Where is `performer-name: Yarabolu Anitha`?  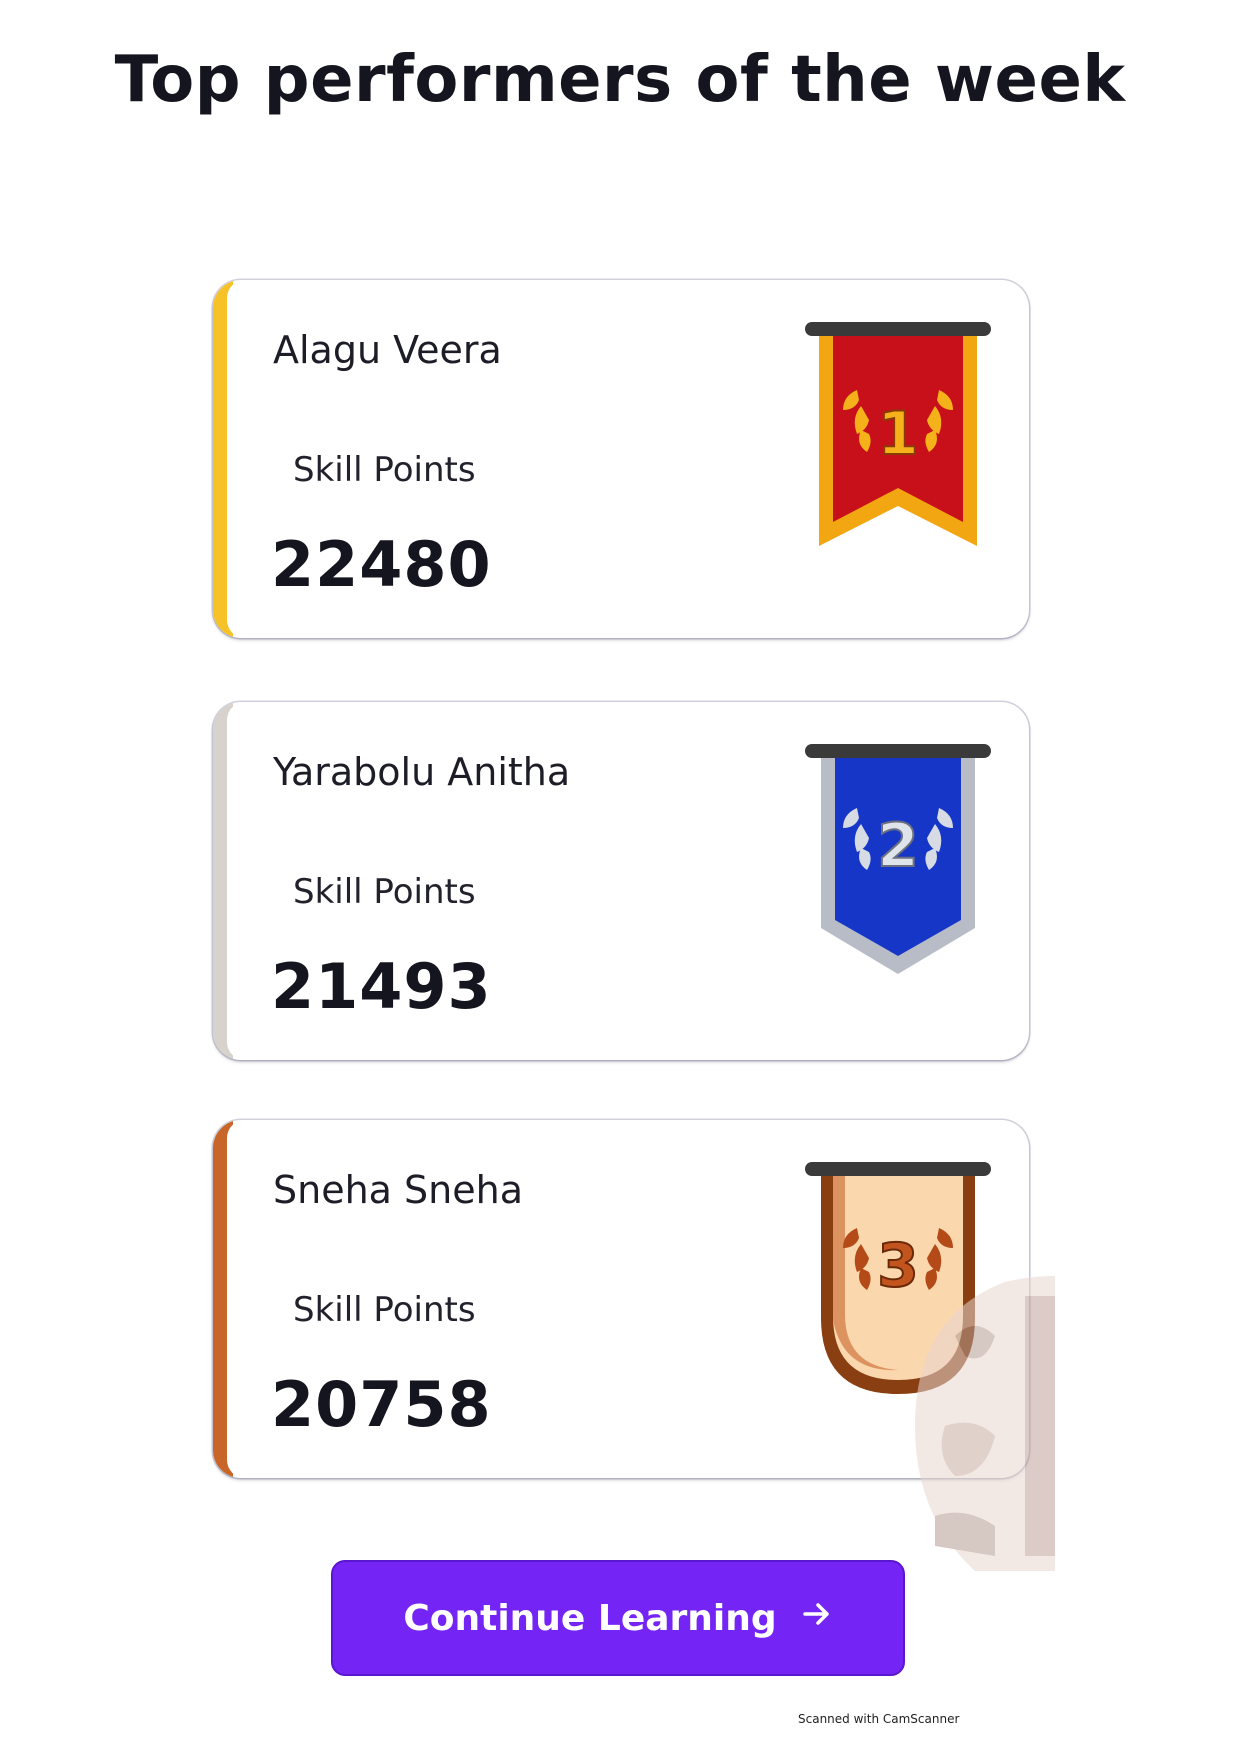
performer-name: Yarabolu Anitha is located at coordinates (422, 772).